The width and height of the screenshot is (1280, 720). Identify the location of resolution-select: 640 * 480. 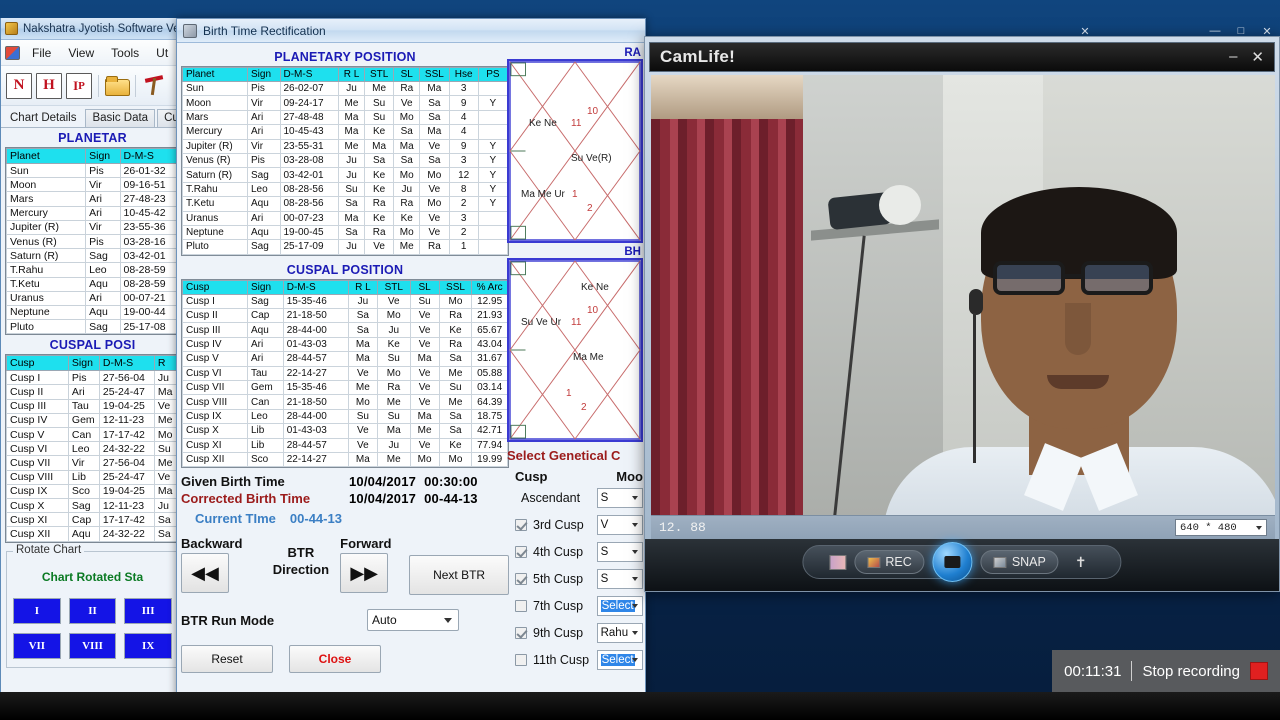
(1221, 527).